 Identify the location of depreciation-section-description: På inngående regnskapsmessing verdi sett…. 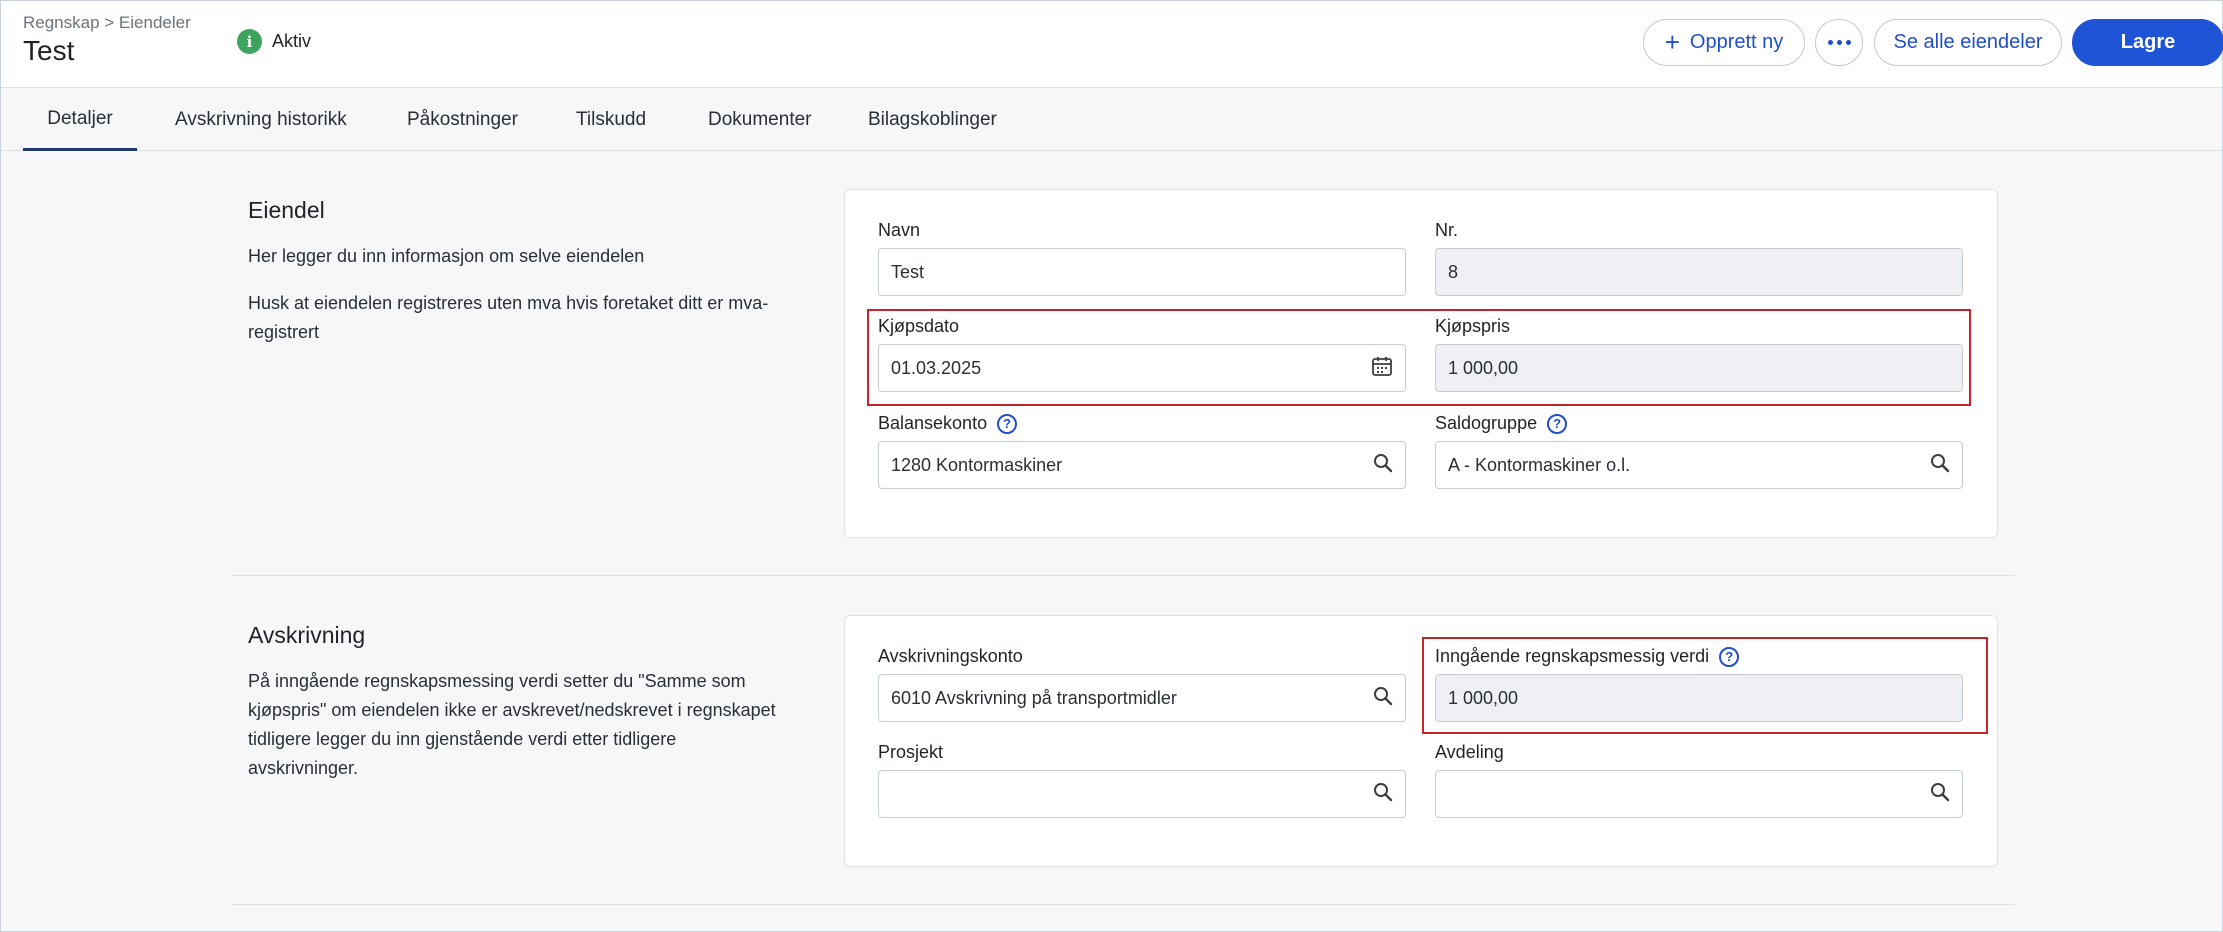
(512, 724).